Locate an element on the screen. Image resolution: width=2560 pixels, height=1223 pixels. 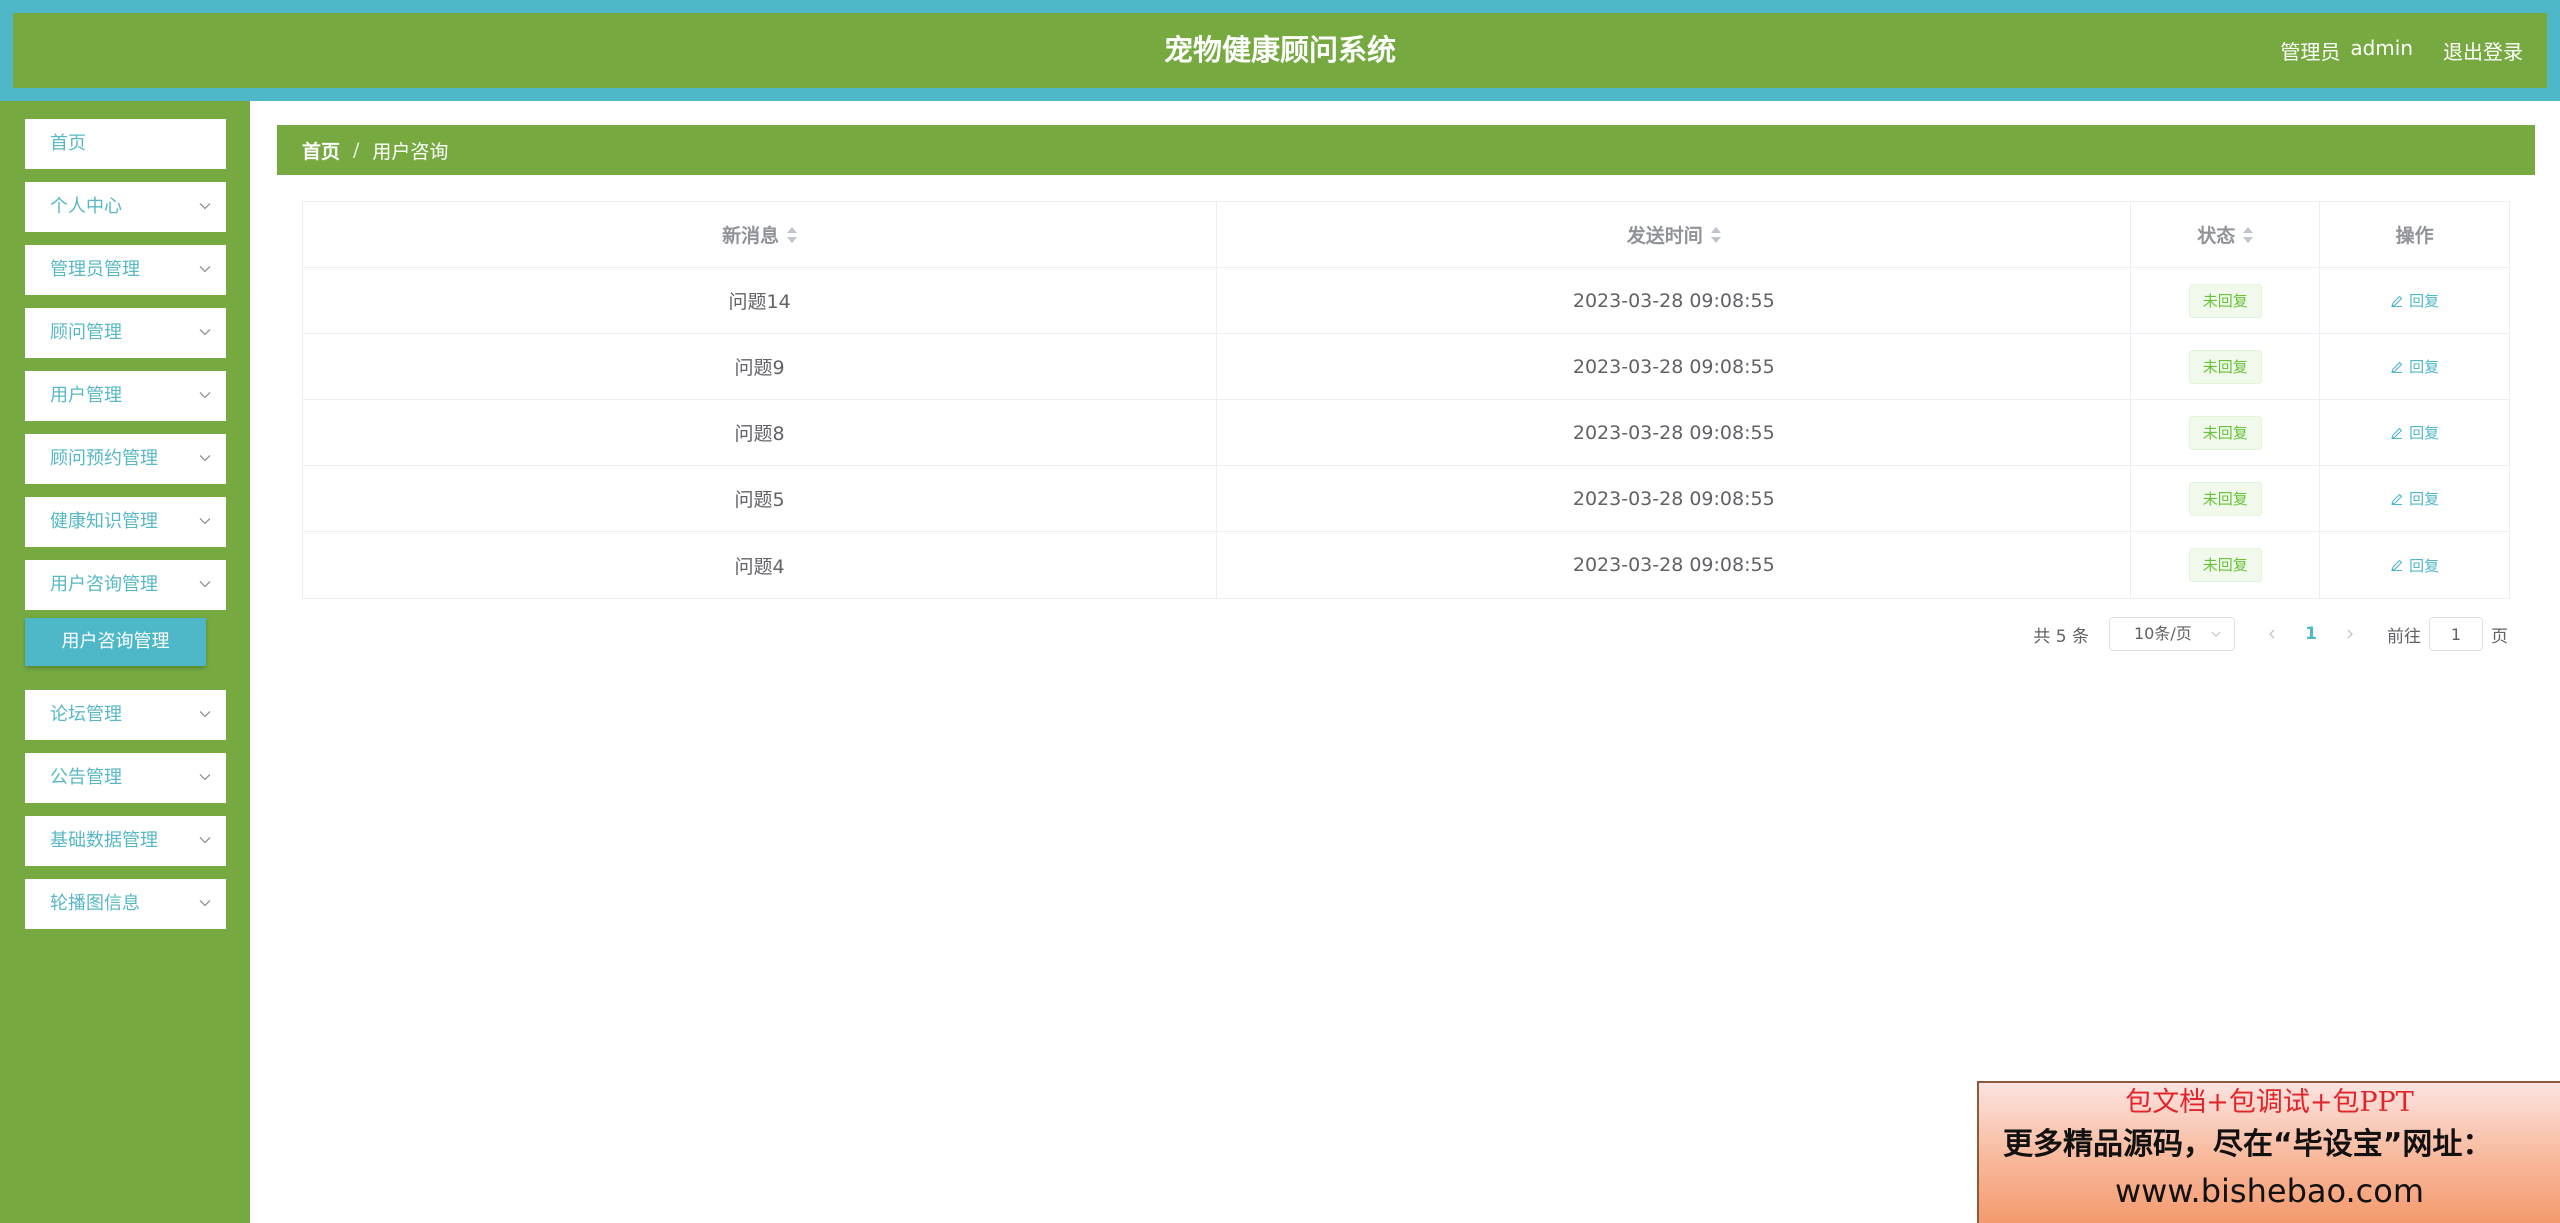
sidebar-item-label: 健康知识管理 is located at coordinates (104, 521).